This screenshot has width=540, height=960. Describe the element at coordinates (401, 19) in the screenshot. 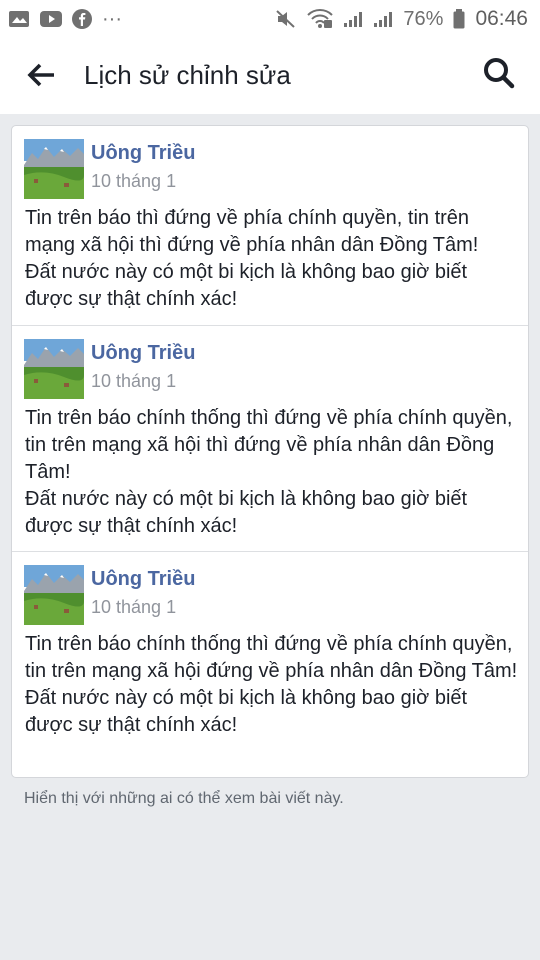

I see `status-right: 76% 06:46` at that location.